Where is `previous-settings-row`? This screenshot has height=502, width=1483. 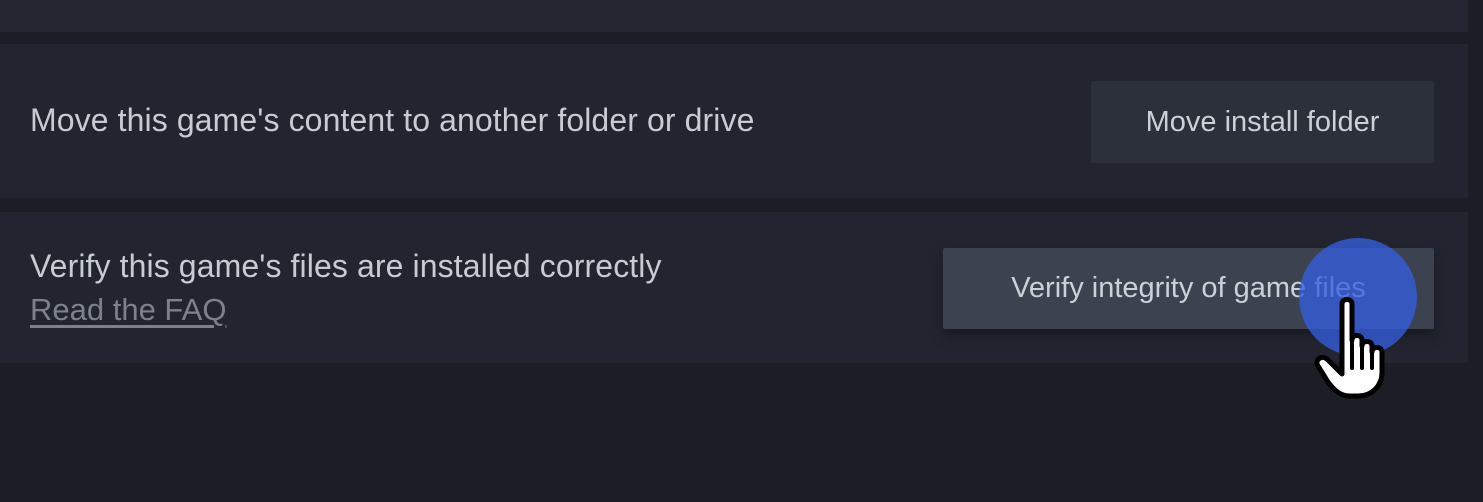
previous-settings-row is located at coordinates (734, 16).